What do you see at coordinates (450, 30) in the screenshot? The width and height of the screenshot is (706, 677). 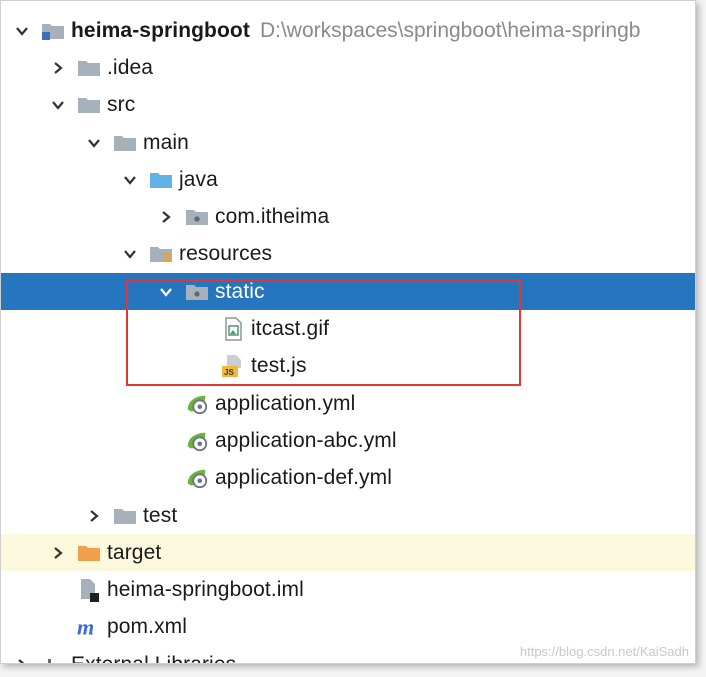 I see `project-path: D:\workspaces\springboot\heima-springb` at bounding box center [450, 30].